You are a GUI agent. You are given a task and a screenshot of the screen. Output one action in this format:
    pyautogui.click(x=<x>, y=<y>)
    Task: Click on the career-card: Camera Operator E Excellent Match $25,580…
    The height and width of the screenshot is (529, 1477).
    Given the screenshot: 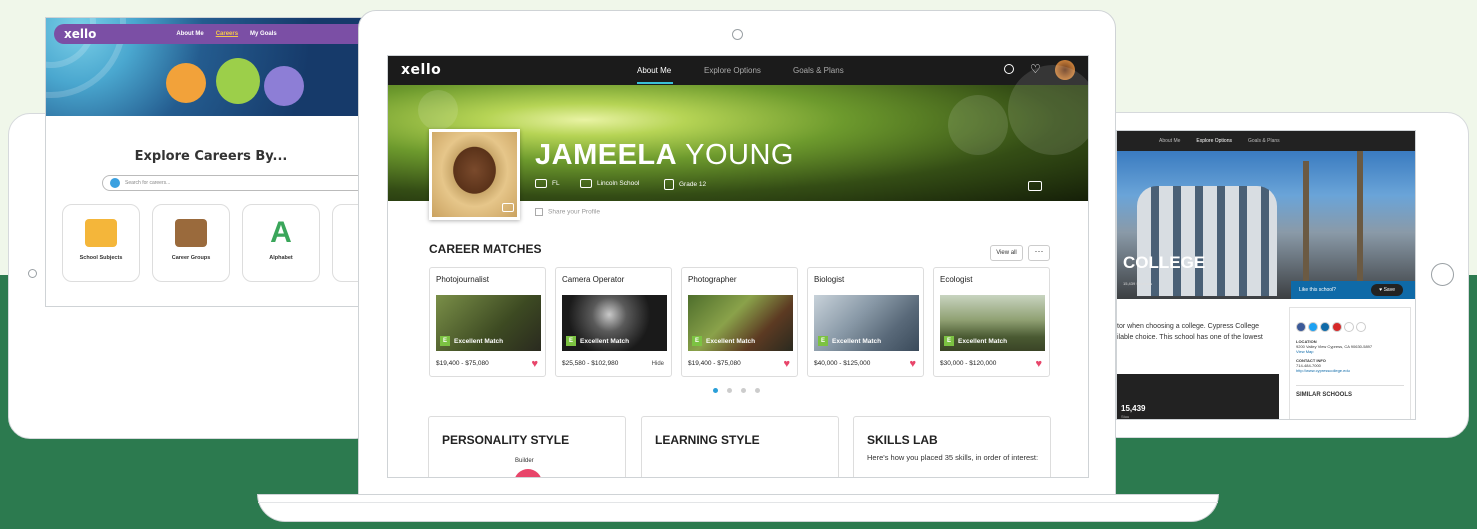 What is the action you would take?
    pyautogui.click(x=613, y=322)
    